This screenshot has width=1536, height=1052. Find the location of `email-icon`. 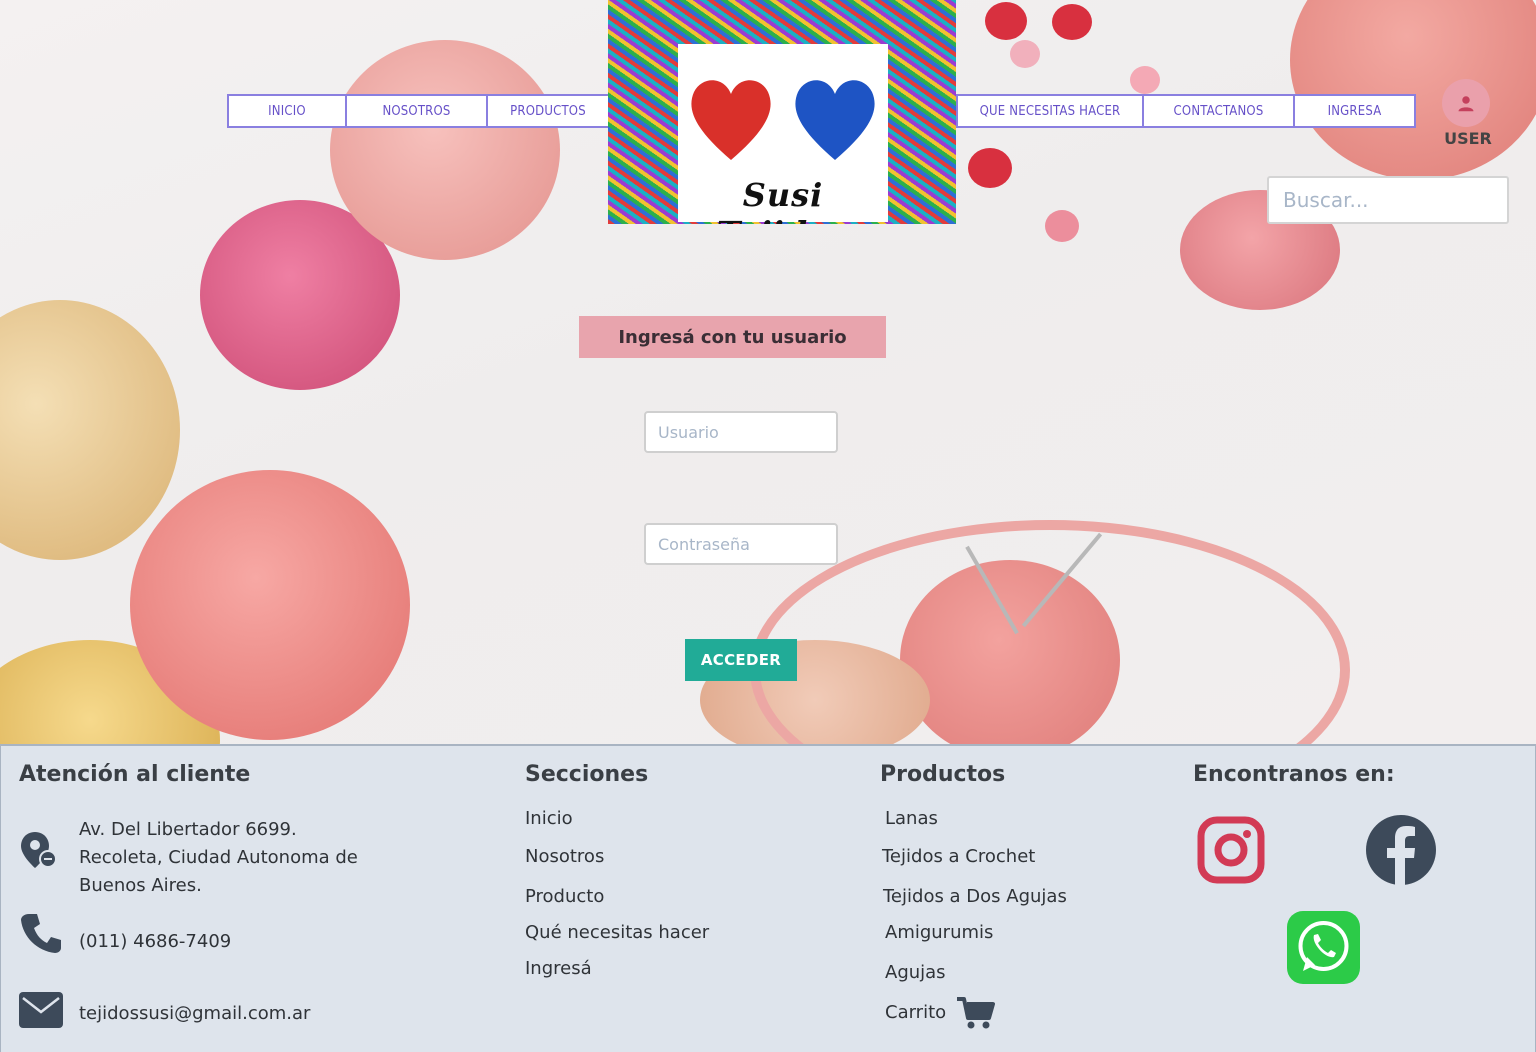

email-icon is located at coordinates (41, 1010).